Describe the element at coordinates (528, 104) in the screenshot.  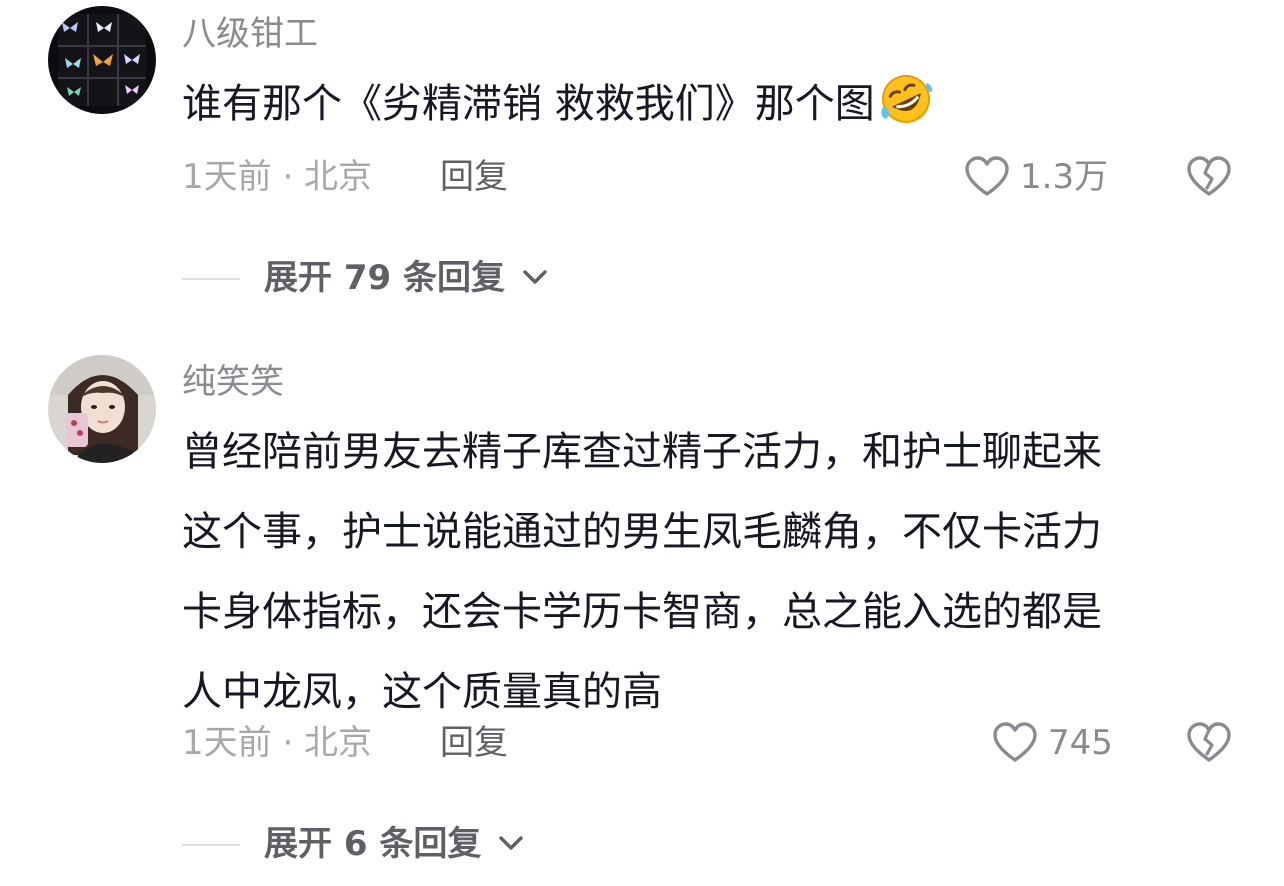
I see `comment-text-body: 谁有那个《劣精滞销 救救我们》那个图` at that location.